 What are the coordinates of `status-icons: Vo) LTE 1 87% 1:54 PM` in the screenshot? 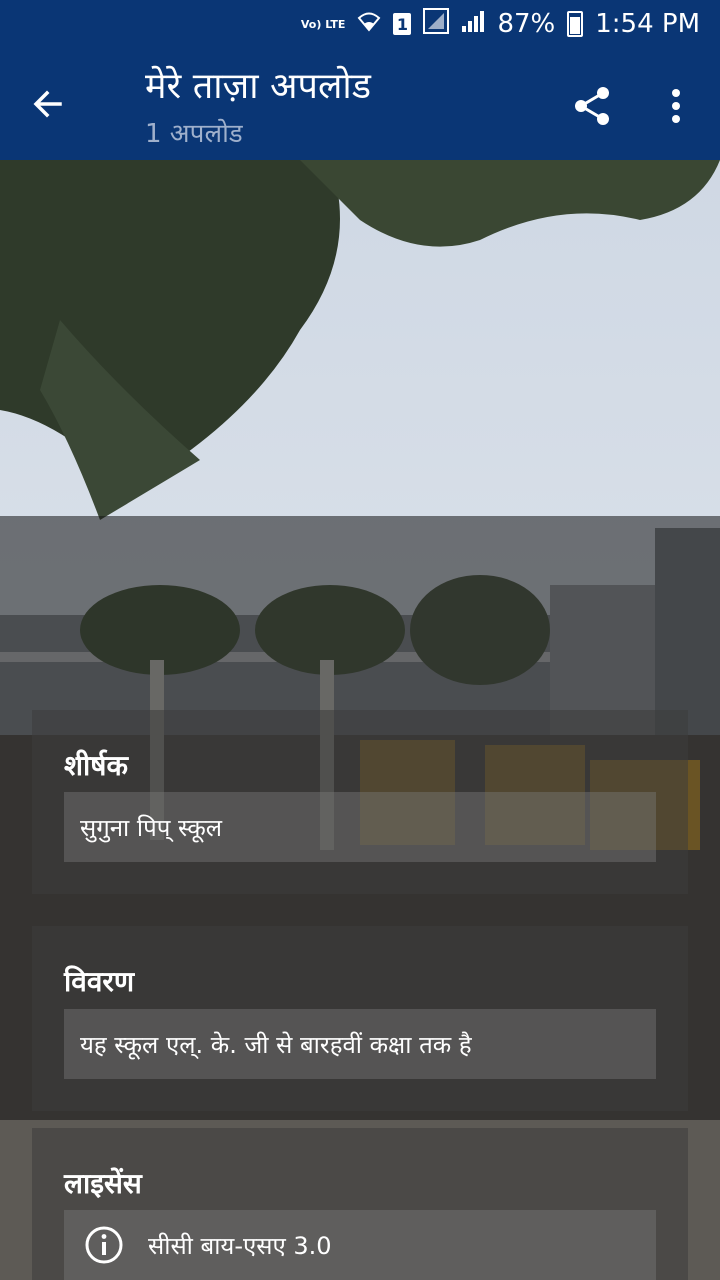 It's located at (500, 24).